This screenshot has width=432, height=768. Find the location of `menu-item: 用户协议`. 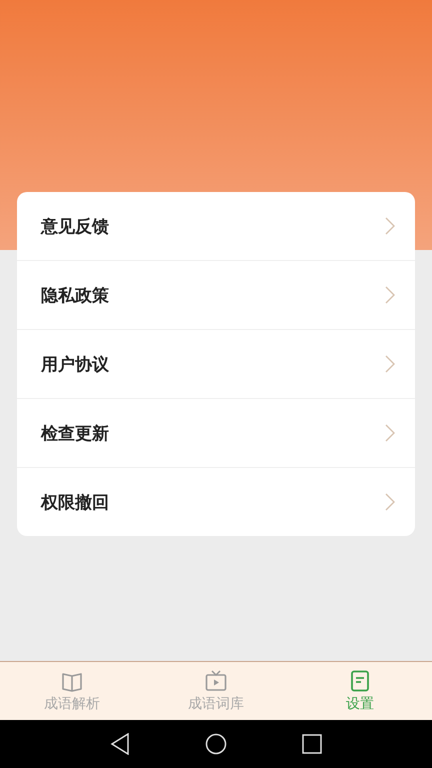

menu-item: 用户协议 is located at coordinates (216, 364).